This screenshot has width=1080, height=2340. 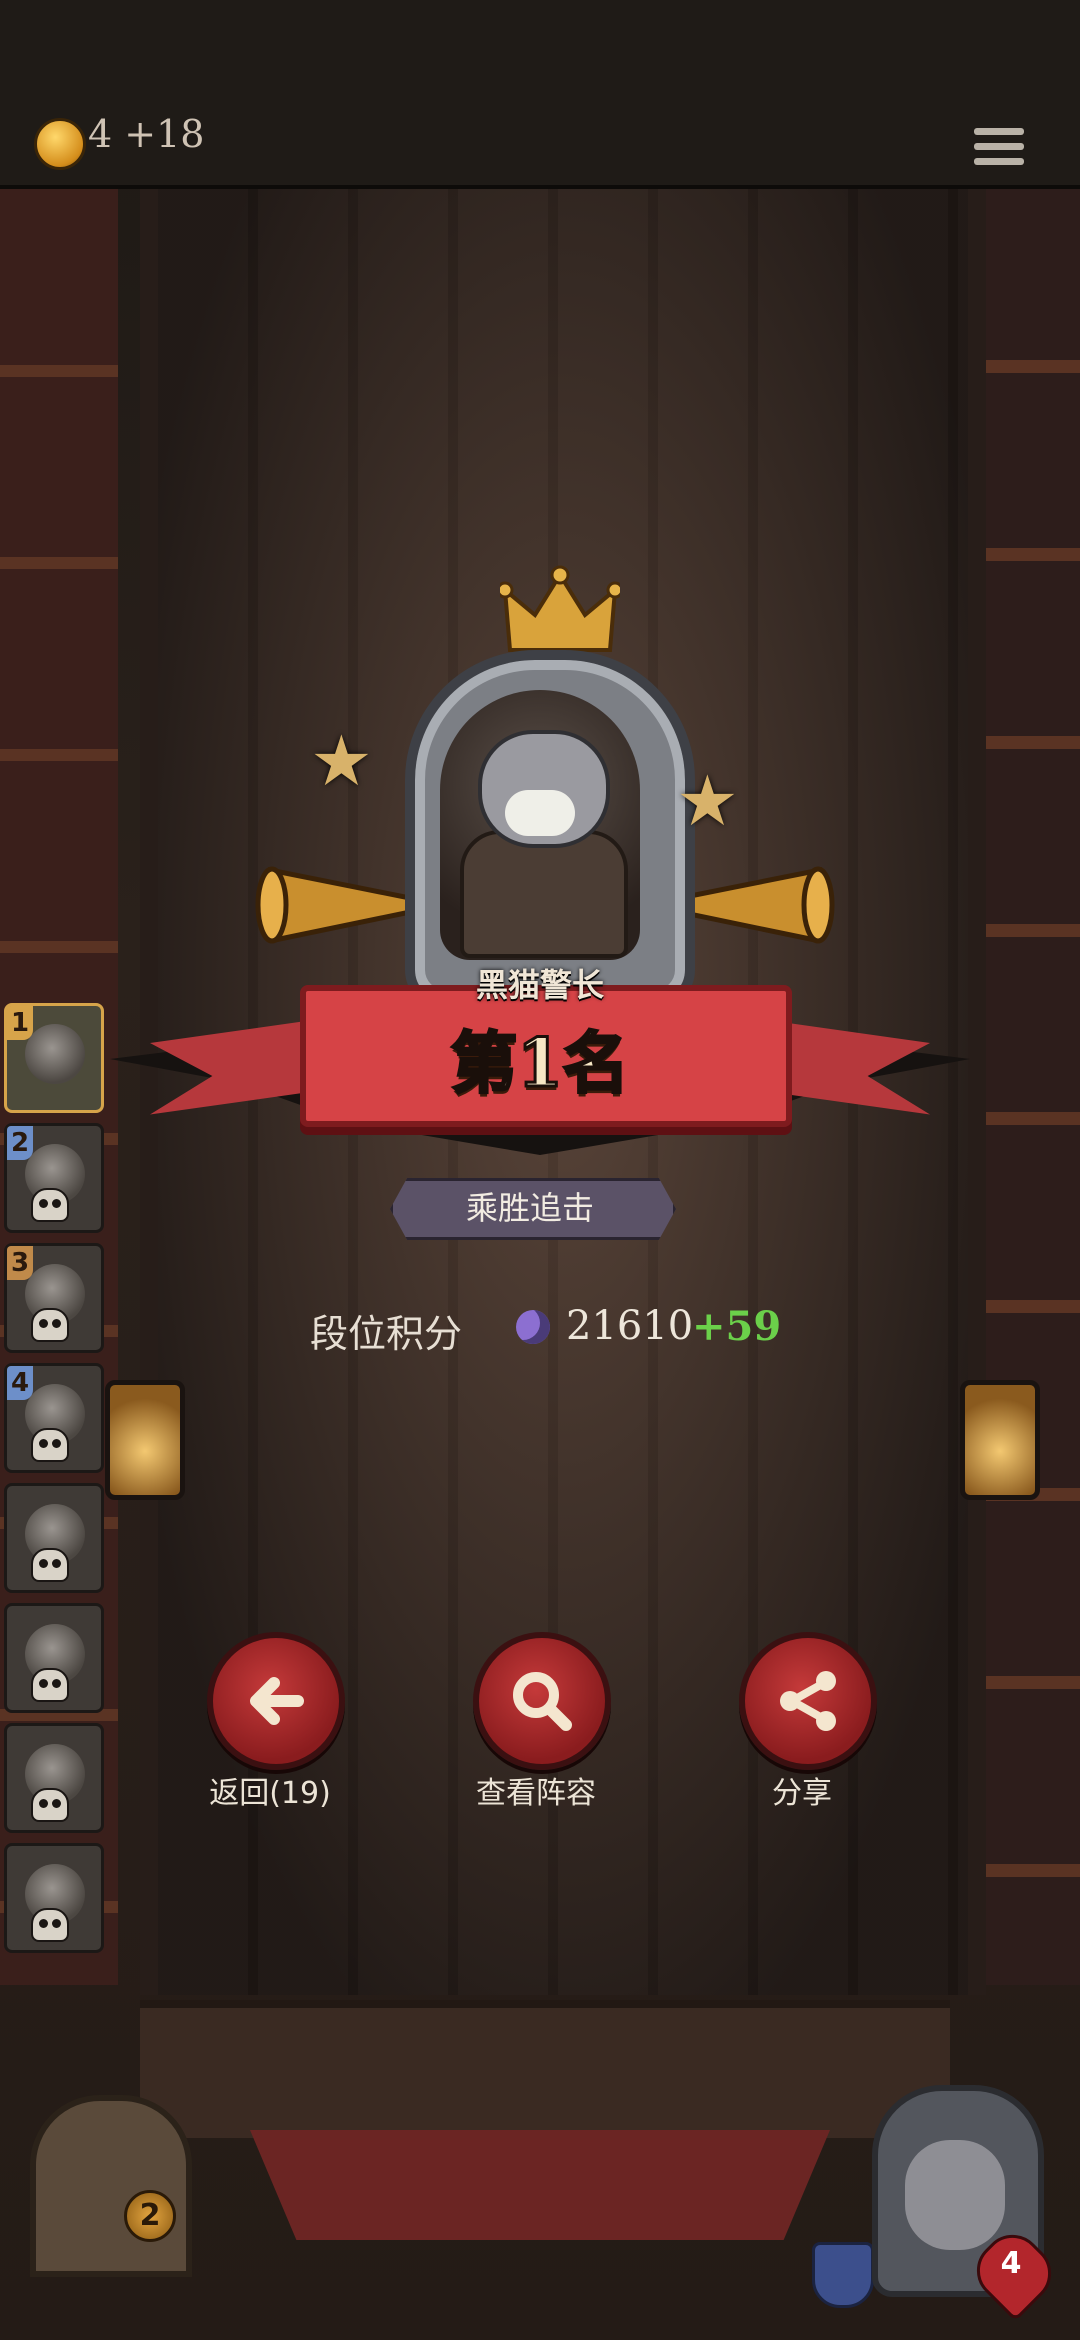 I want to click on player-slot: 2, so click(x=54, y=1178).